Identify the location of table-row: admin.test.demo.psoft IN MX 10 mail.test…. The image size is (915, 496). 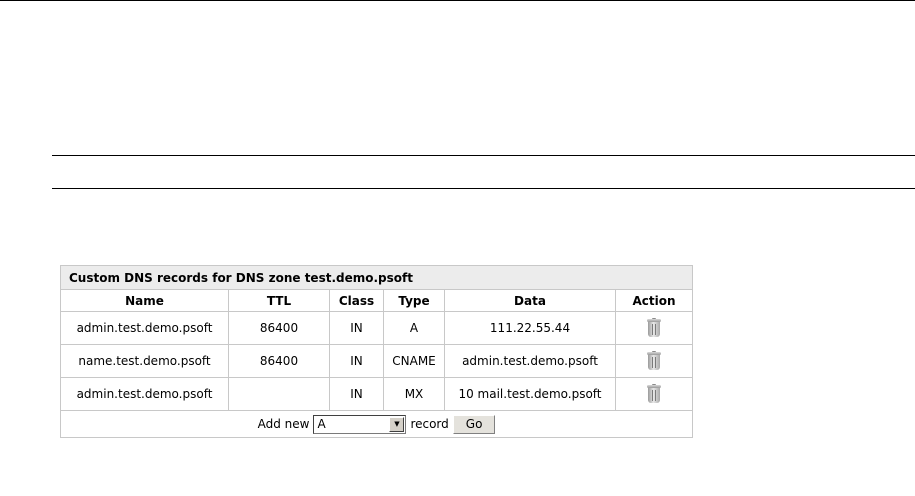
(377, 394).